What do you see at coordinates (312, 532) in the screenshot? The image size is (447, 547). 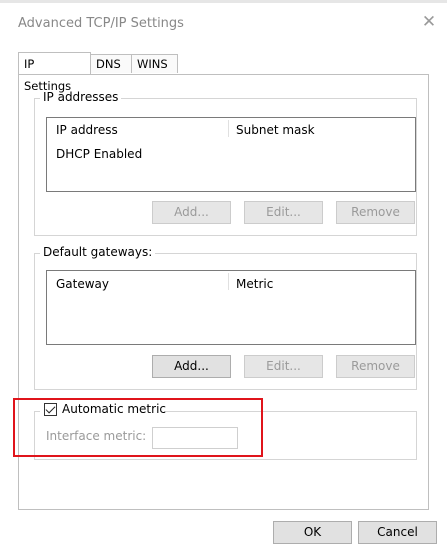 I see `ok-button: OK` at bounding box center [312, 532].